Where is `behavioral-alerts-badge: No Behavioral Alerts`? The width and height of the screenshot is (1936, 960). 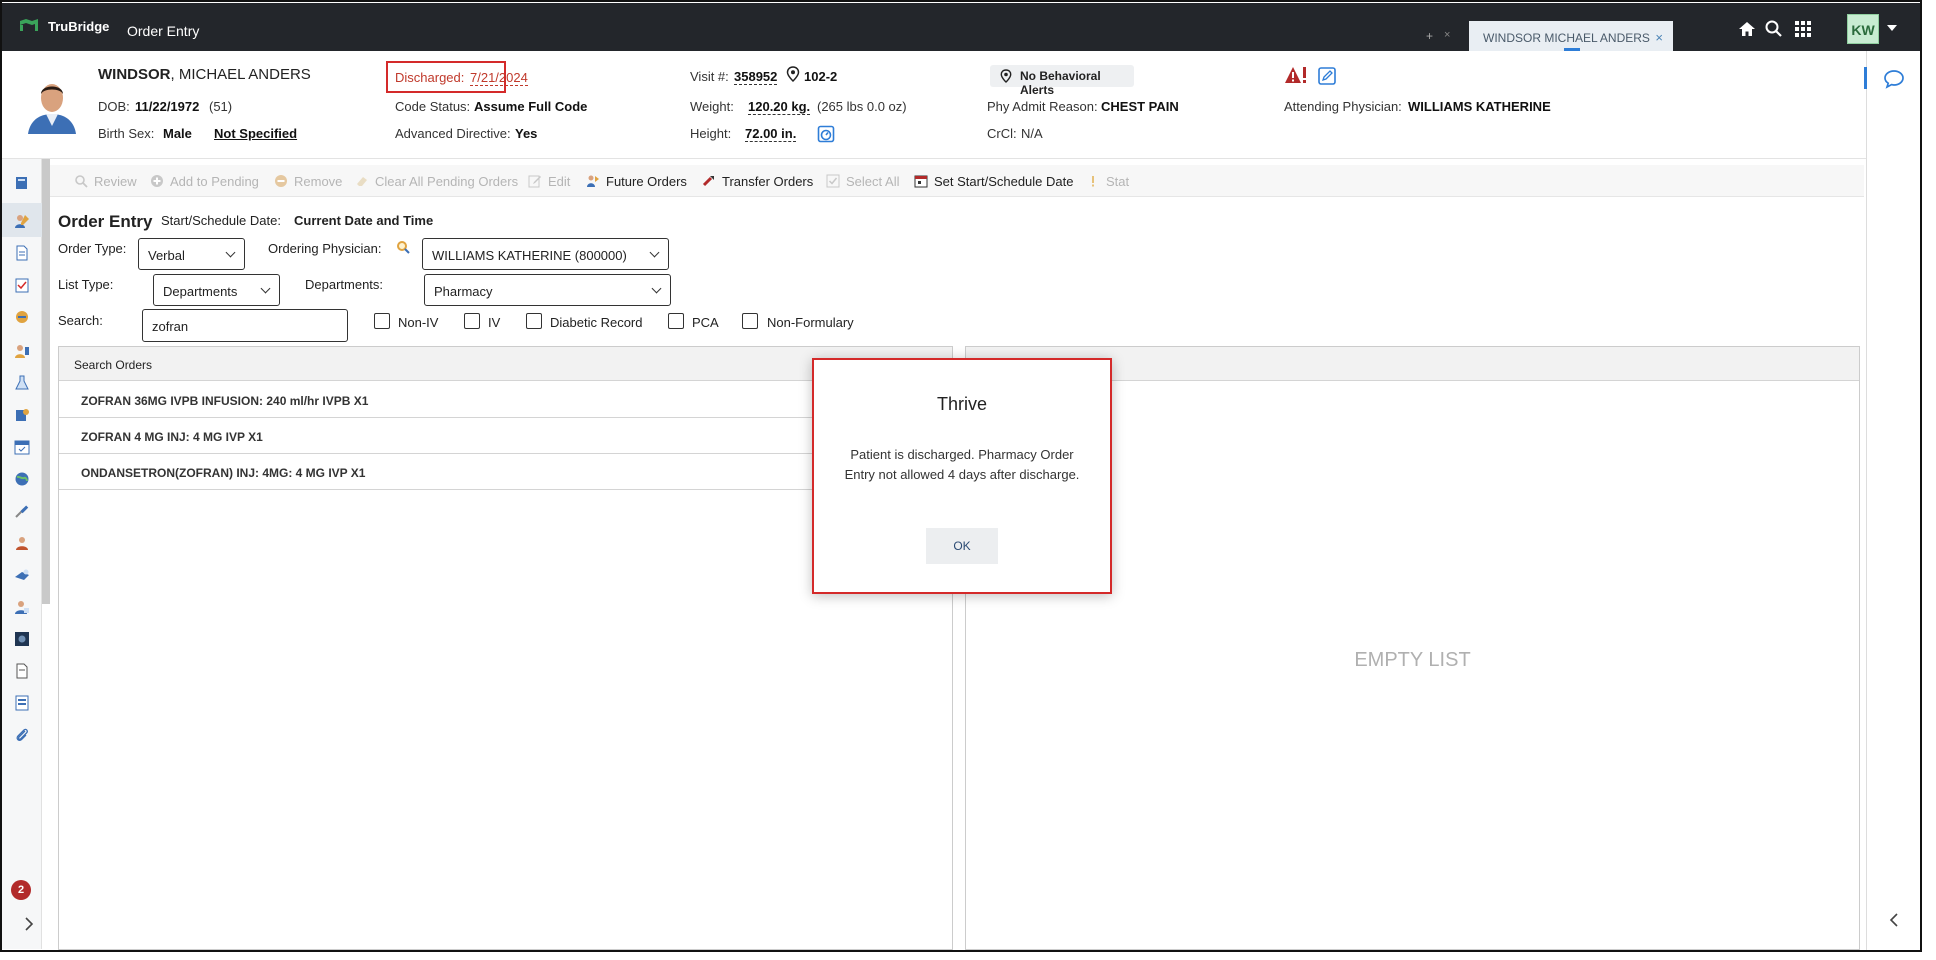
behavioral-alerts-badge: No Behavioral Alerts is located at coordinates (1062, 81).